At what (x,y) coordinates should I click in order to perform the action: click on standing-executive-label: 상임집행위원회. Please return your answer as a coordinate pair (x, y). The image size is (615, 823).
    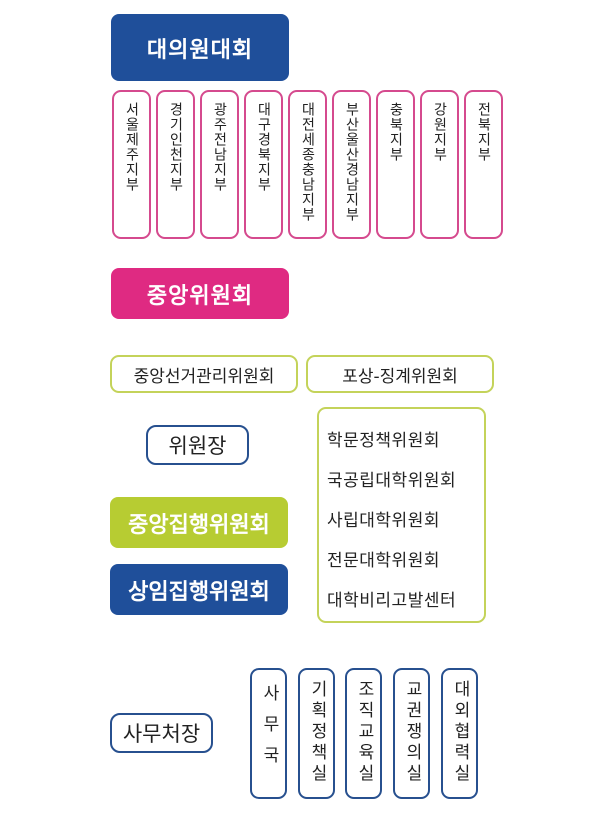
    Looking at the image, I should click on (199, 592).